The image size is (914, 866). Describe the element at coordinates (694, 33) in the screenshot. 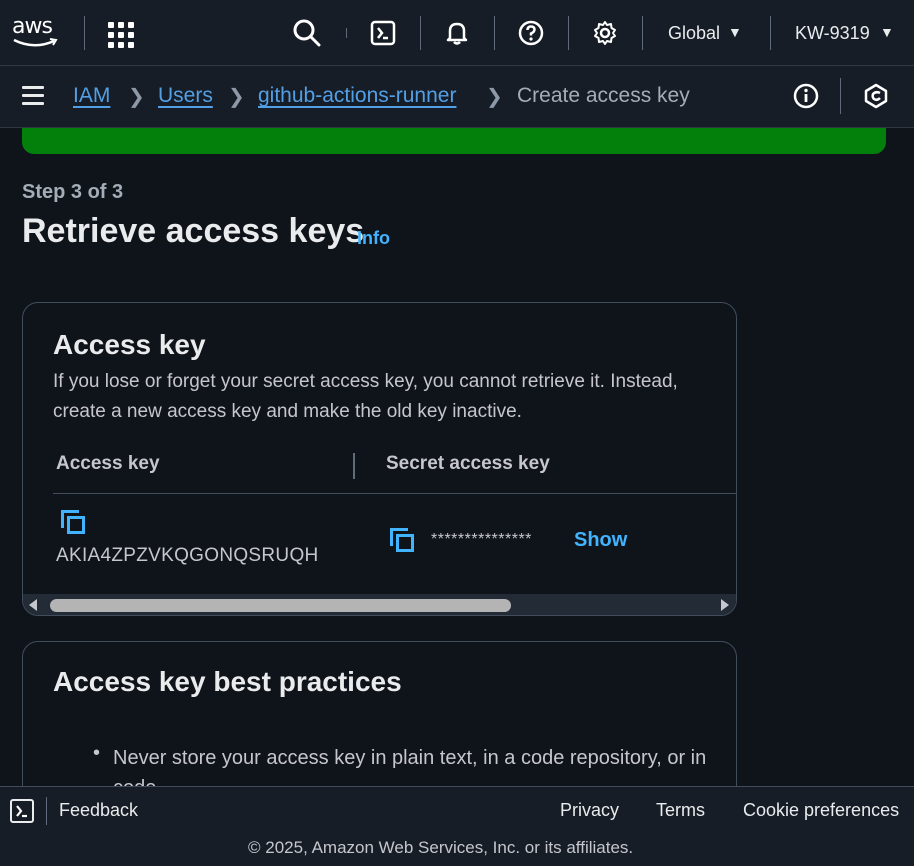

I see `region-label: Global` at that location.